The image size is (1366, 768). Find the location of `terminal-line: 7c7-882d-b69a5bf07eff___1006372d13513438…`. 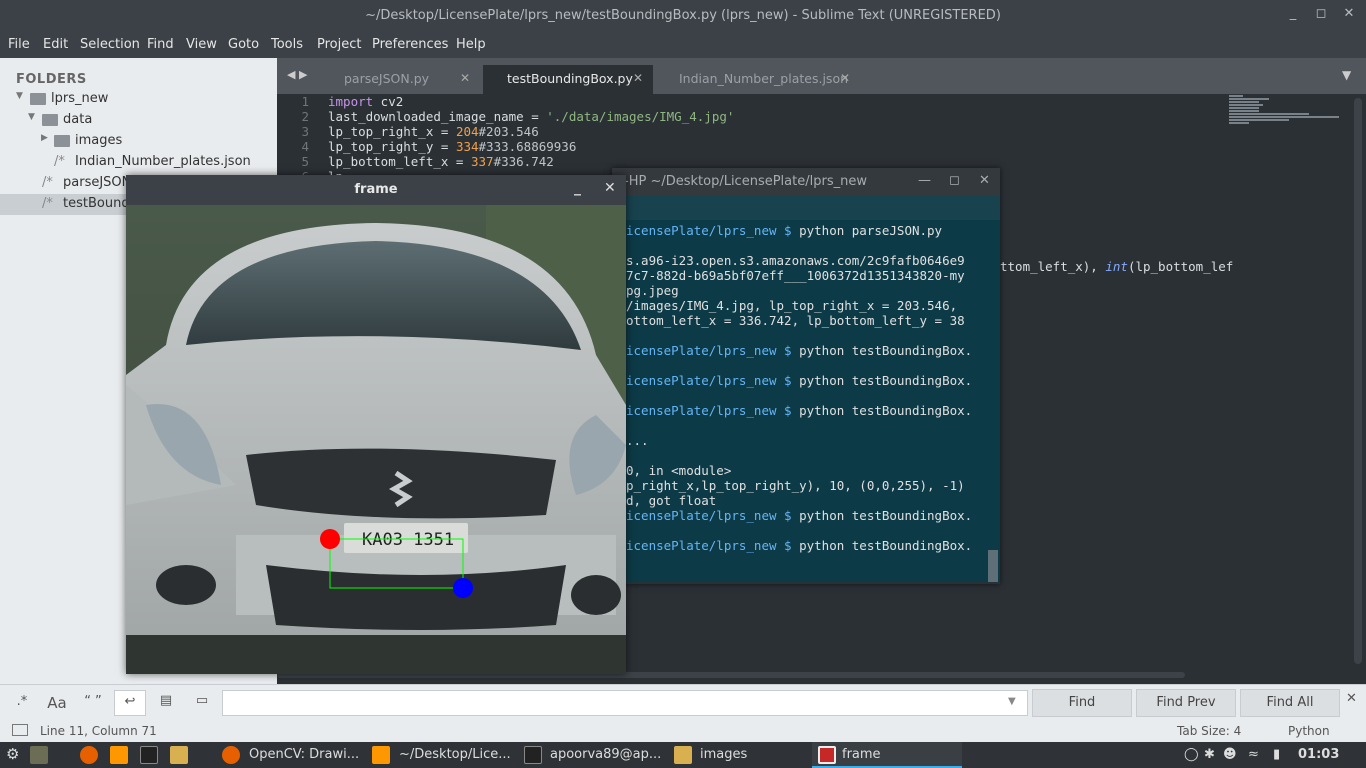

terminal-line: 7c7-882d-b69a5bf07eff___1006372d13513438… is located at coordinates (795, 275).